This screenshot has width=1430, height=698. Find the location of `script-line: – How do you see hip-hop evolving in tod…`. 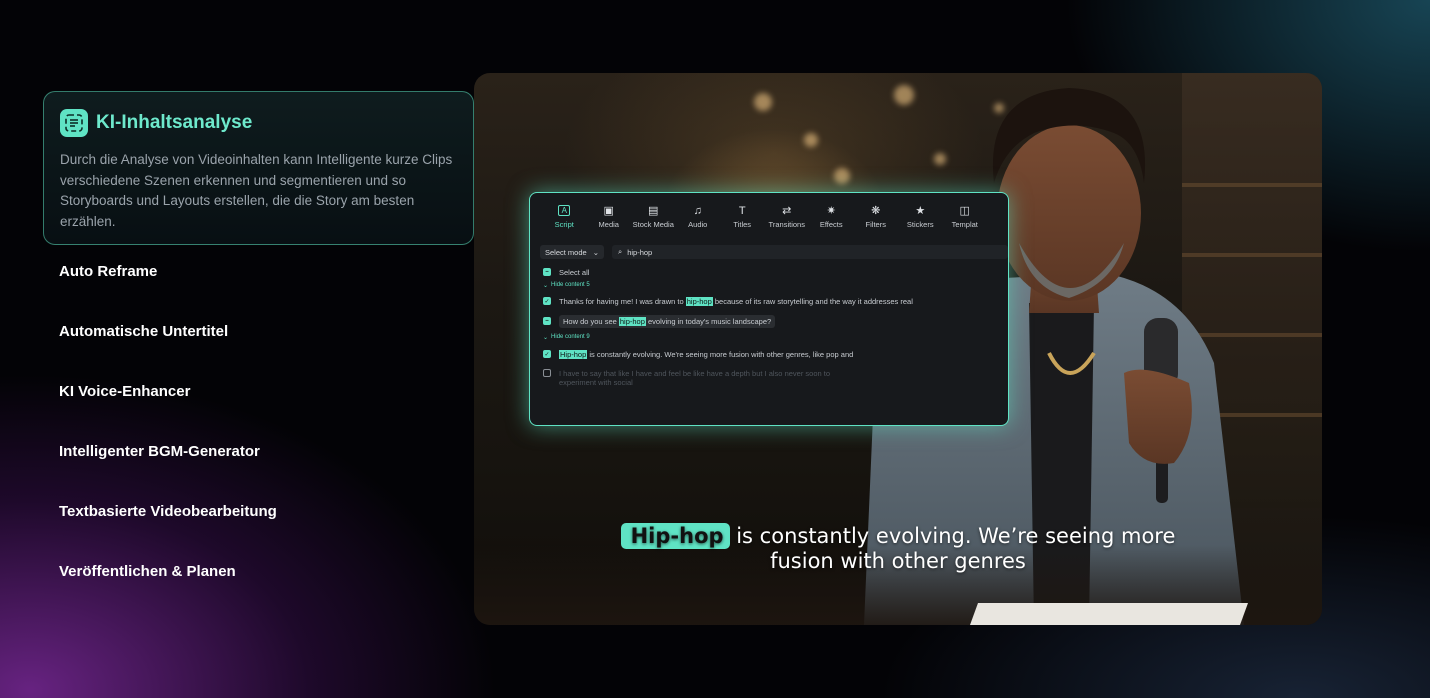

script-line: – How do you see hip-hop evolving in tod… is located at coordinates (775, 321).